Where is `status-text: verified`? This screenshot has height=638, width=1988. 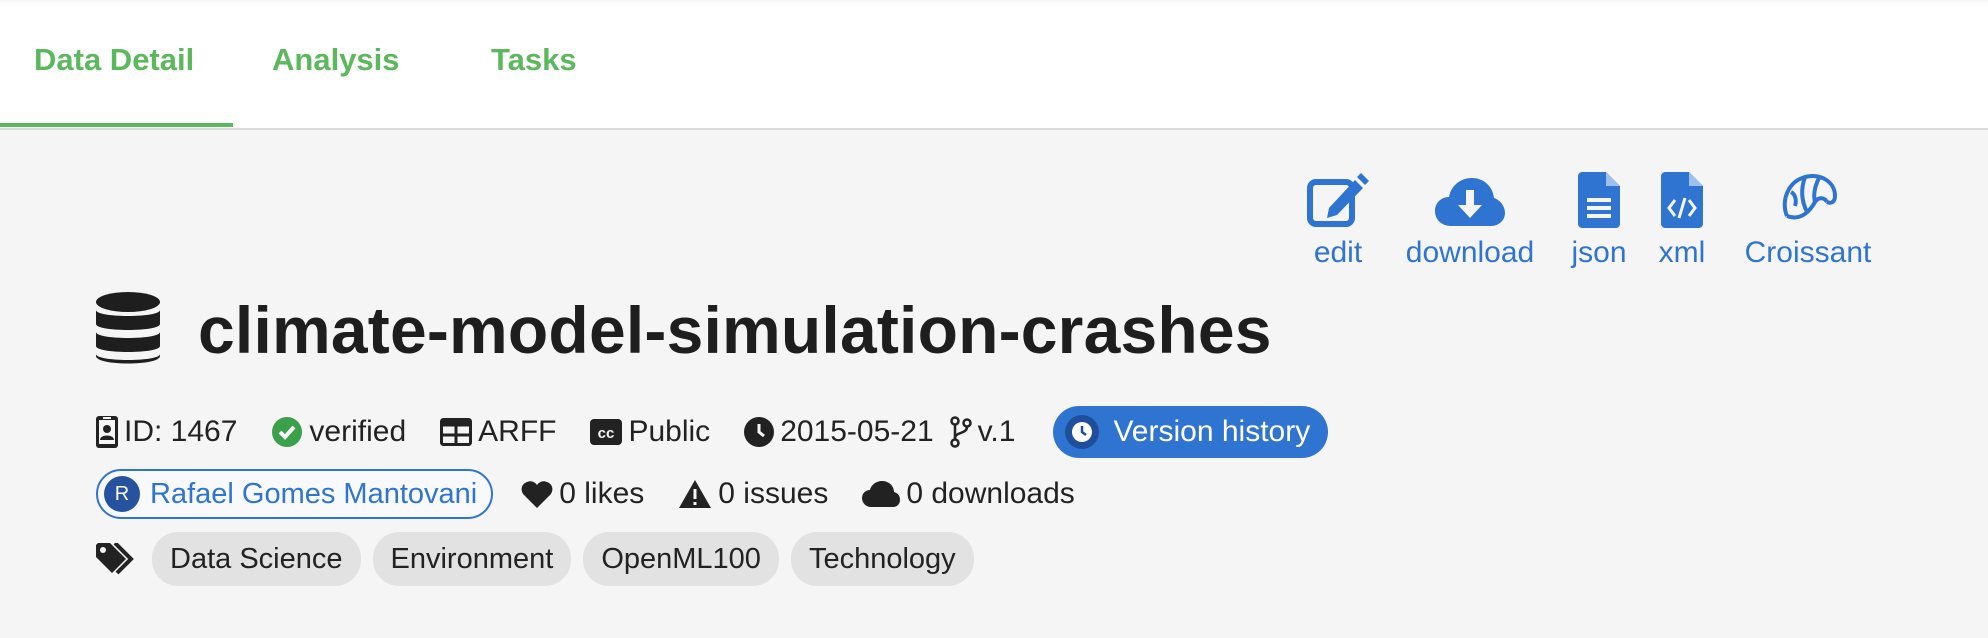
status-text: verified is located at coordinates (358, 431).